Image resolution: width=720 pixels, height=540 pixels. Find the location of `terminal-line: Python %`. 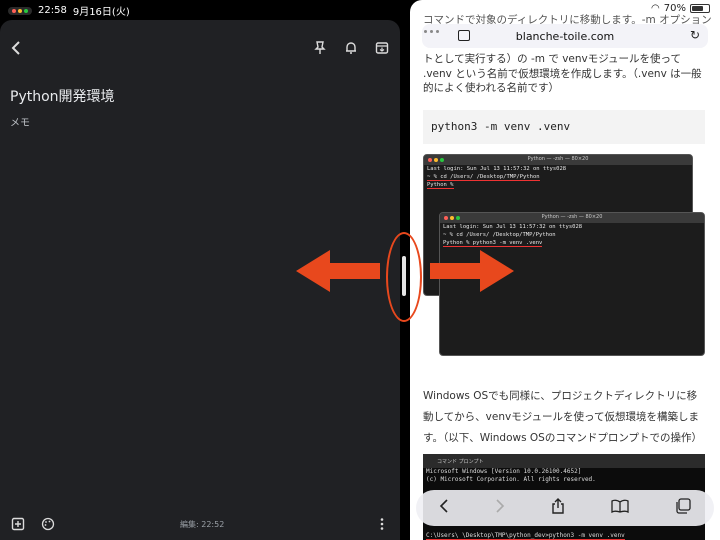

terminal-line: Python % is located at coordinates (440, 185).